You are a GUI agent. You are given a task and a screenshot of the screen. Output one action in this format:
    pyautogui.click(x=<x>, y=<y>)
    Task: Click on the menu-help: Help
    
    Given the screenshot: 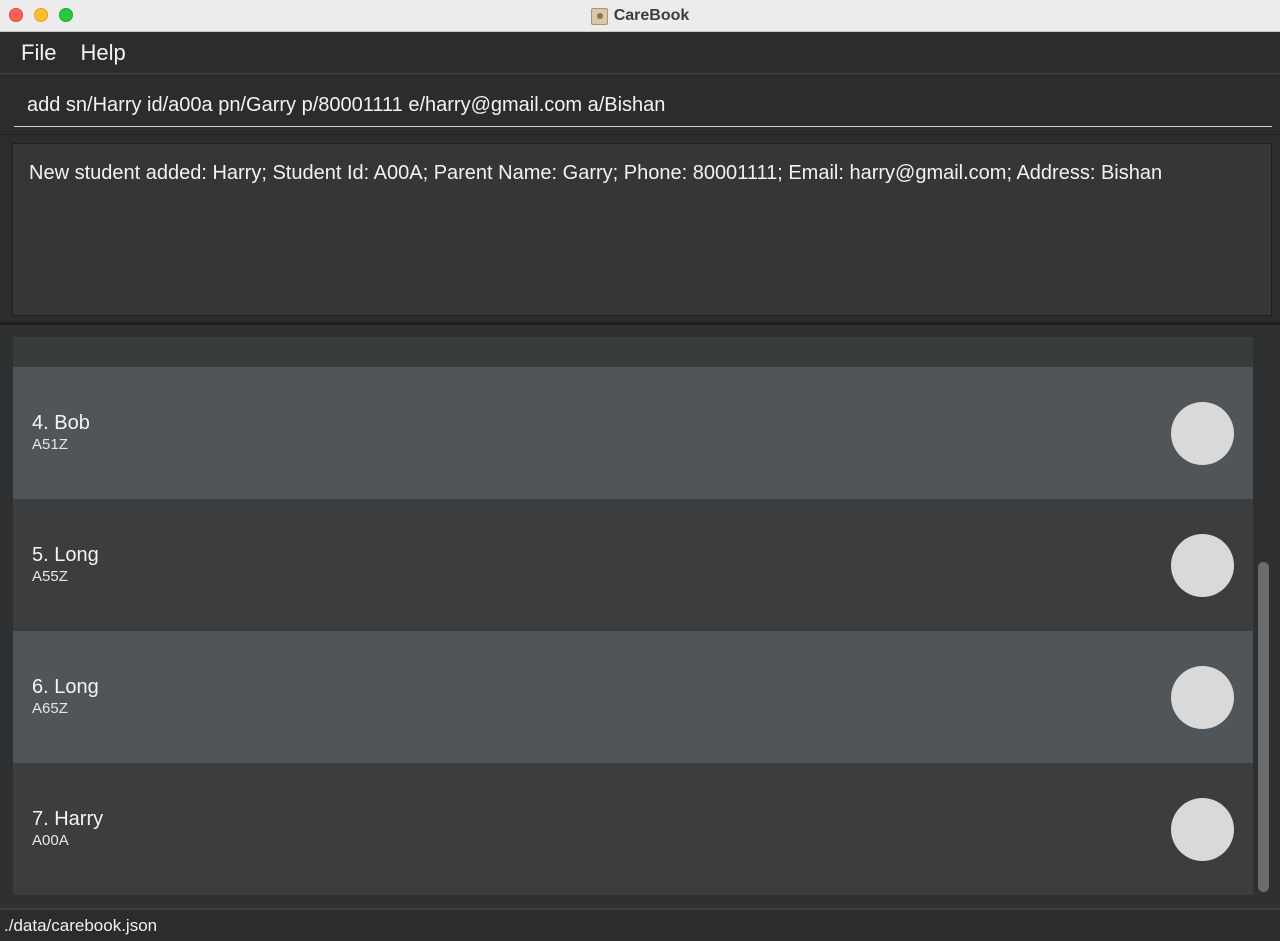 What is the action you would take?
    pyautogui.click(x=102, y=53)
    